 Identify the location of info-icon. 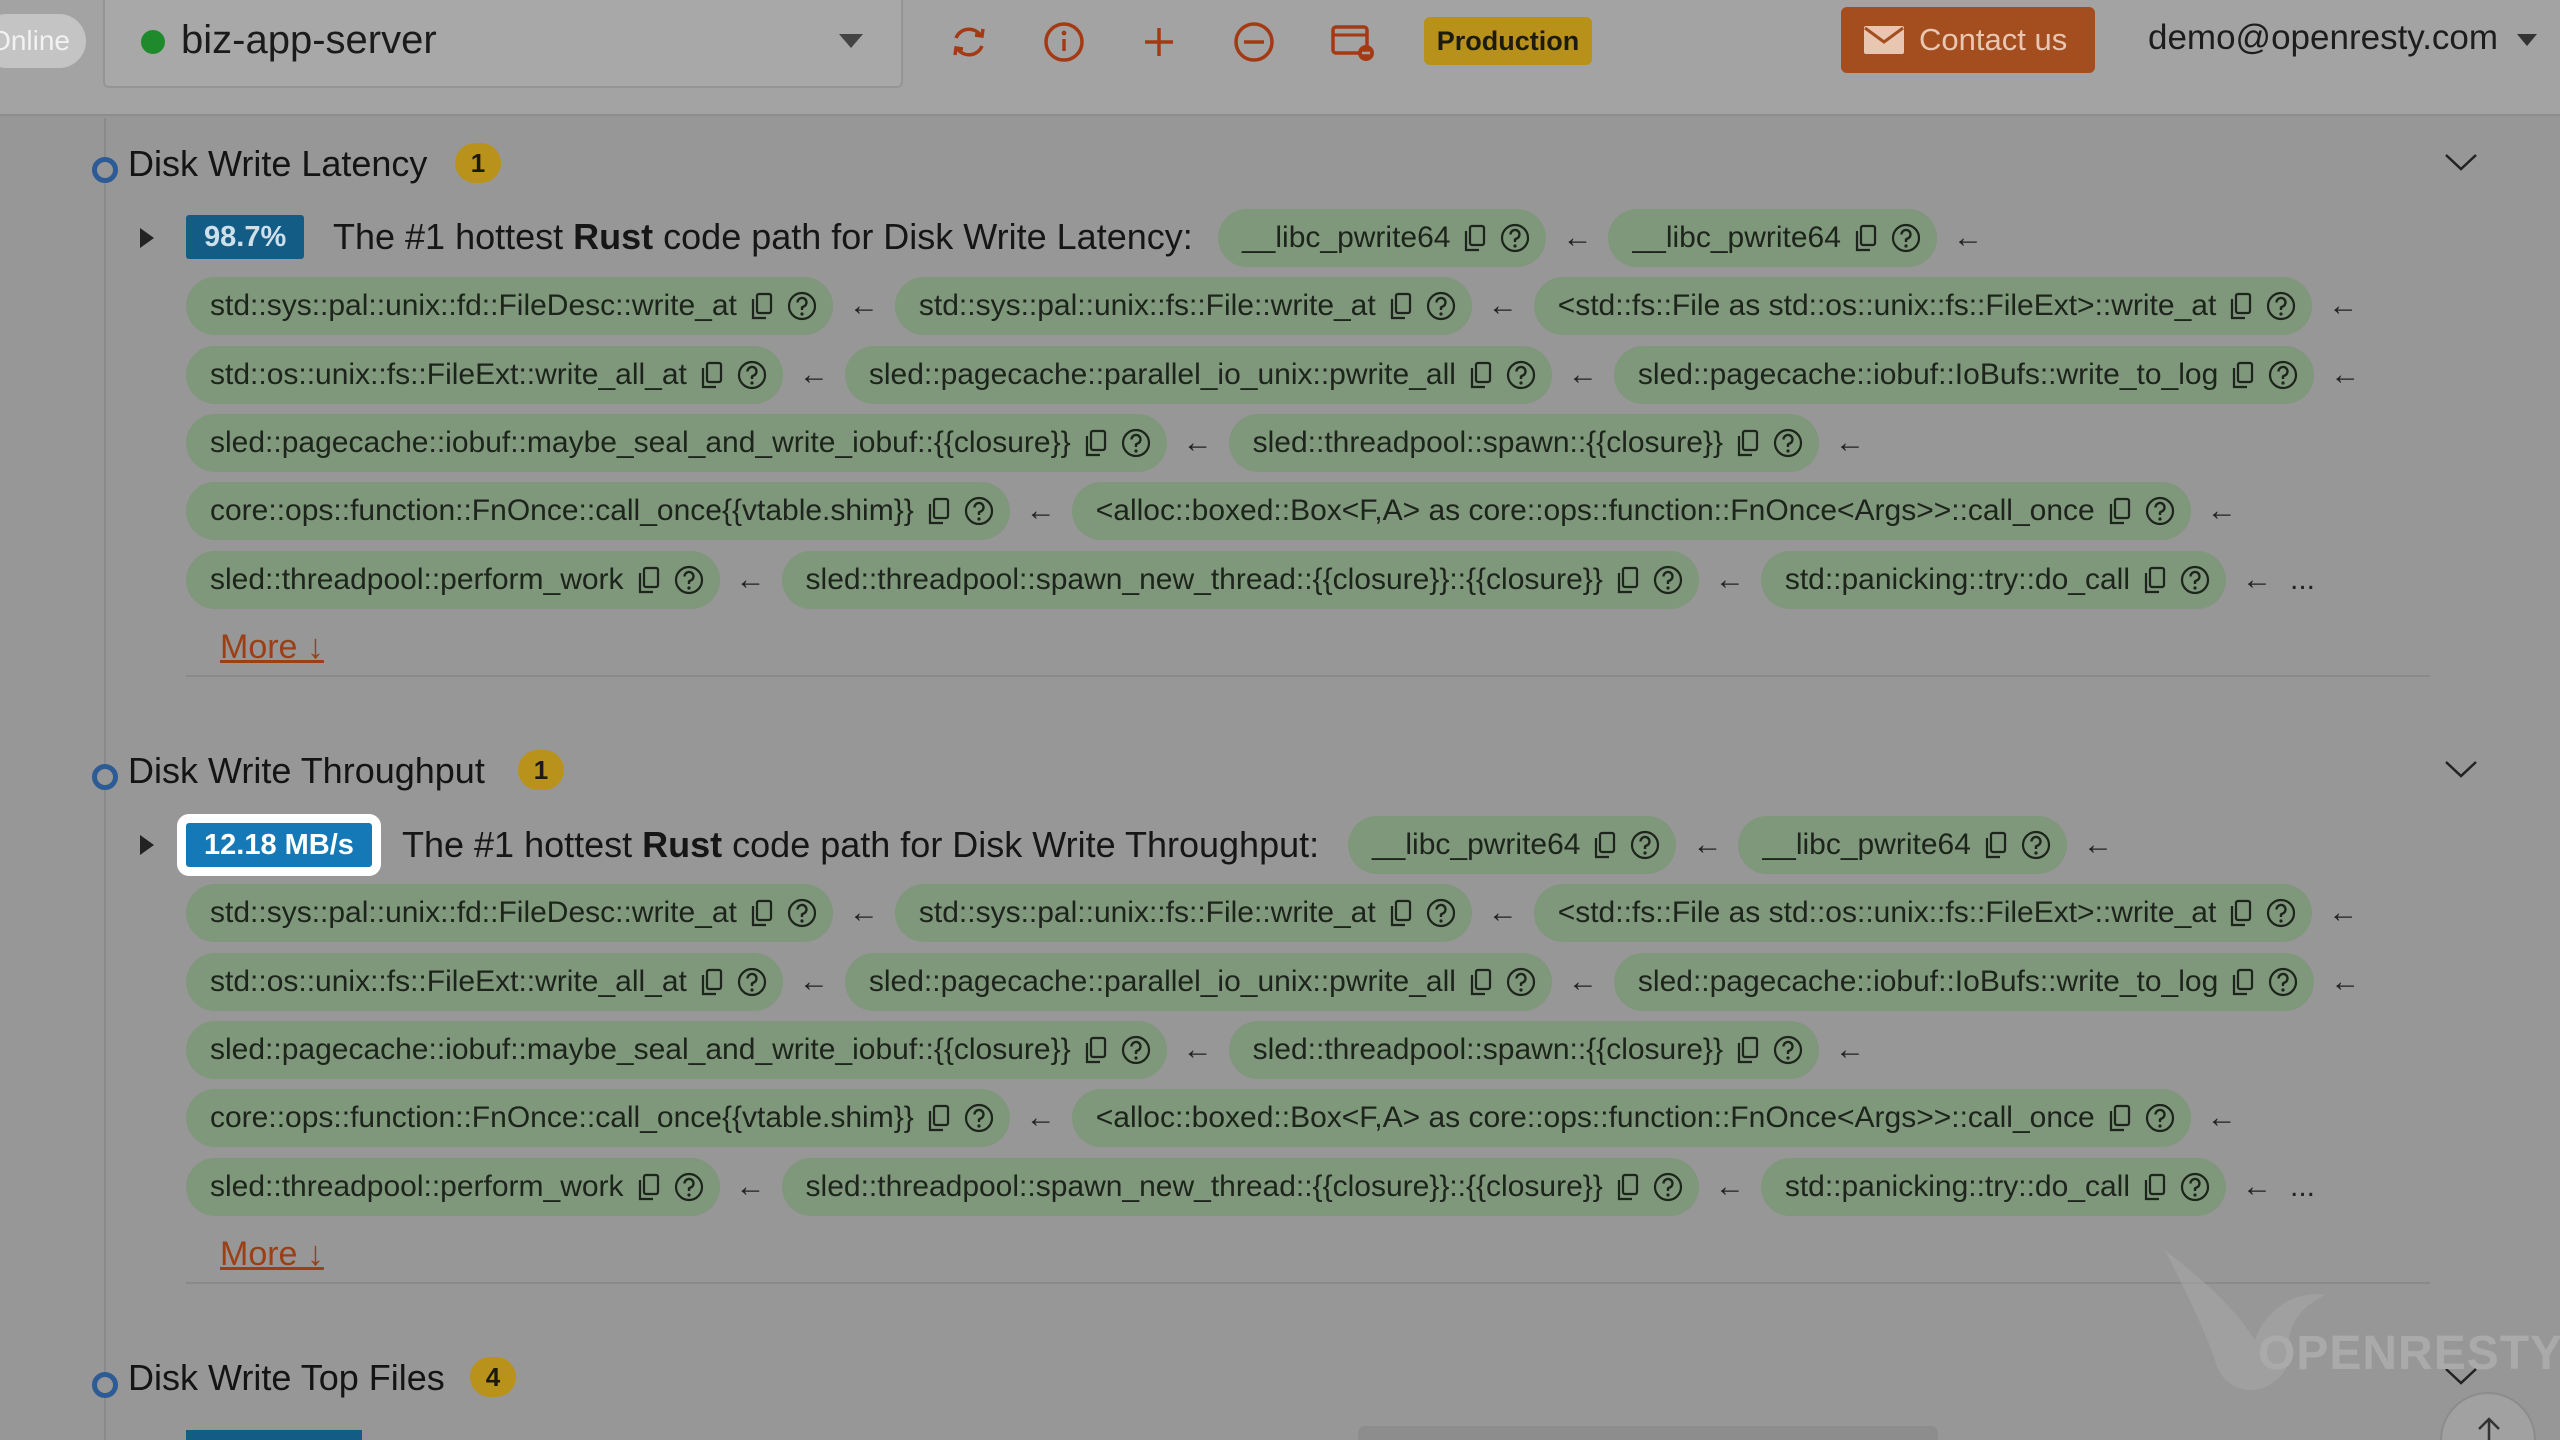
(1064, 42).